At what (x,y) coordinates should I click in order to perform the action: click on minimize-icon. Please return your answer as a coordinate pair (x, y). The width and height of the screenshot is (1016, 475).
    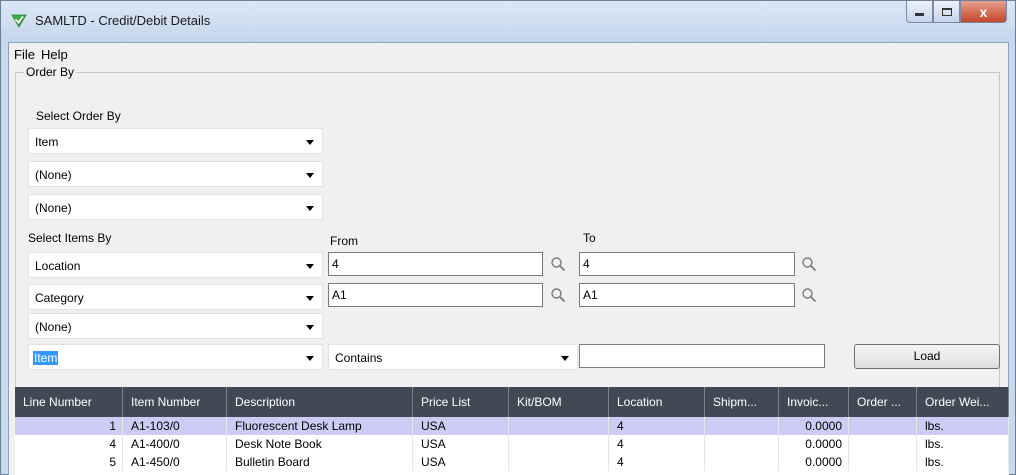
    Looking at the image, I should click on (919, 14).